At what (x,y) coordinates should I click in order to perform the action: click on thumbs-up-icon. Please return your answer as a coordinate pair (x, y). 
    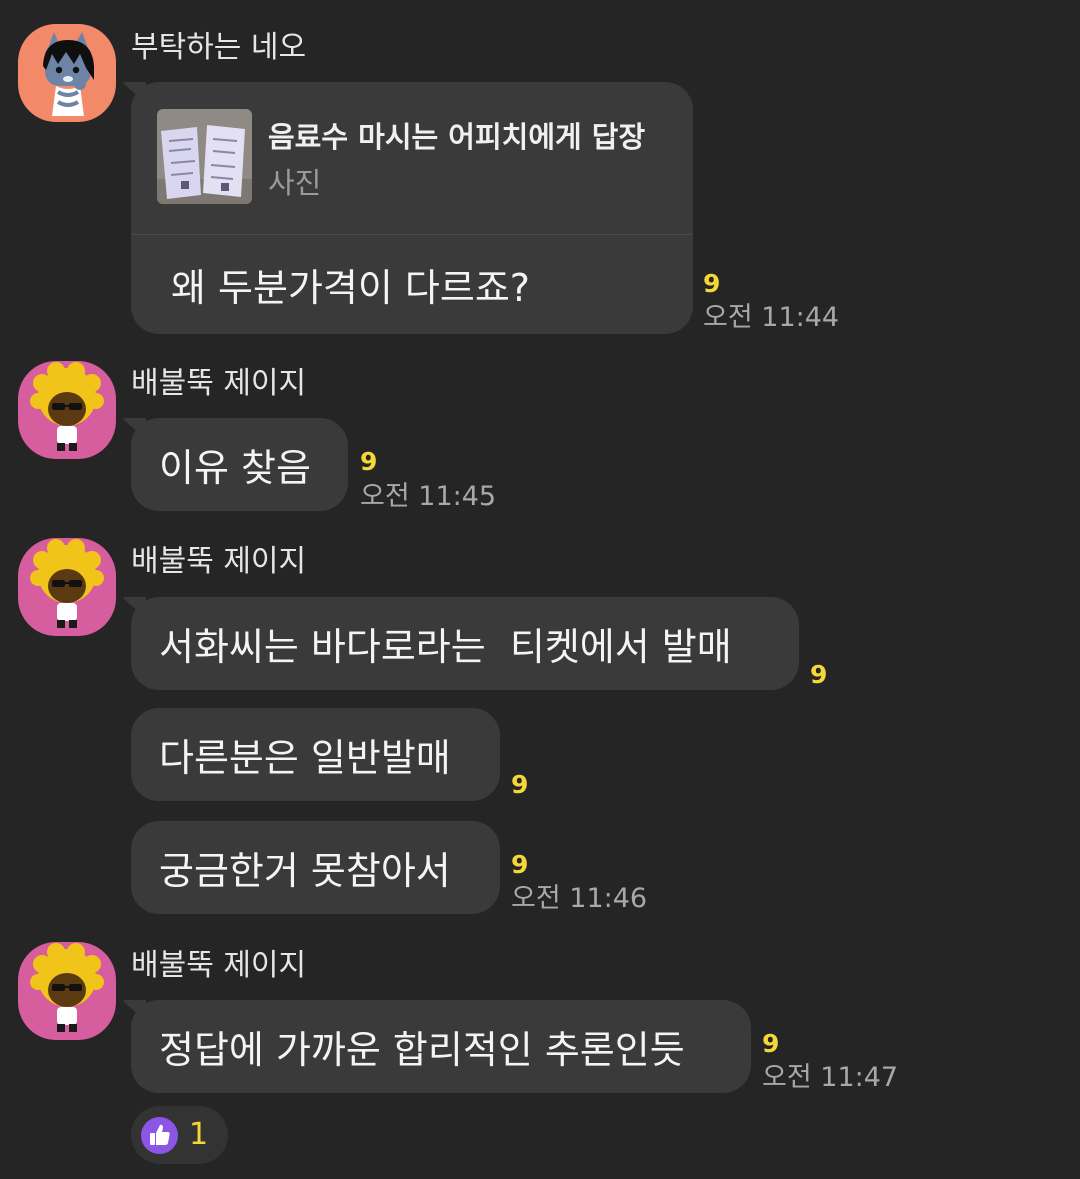
    Looking at the image, I should click on (159, 1135).